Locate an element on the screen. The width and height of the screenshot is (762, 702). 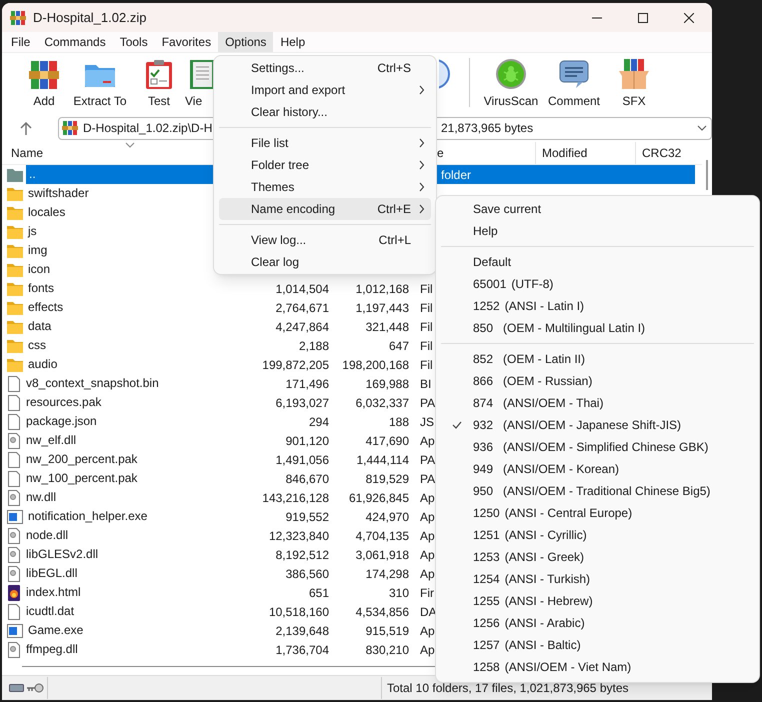
menu-item-label: (ANSI - Greek) is located at coordinates (544, 557).